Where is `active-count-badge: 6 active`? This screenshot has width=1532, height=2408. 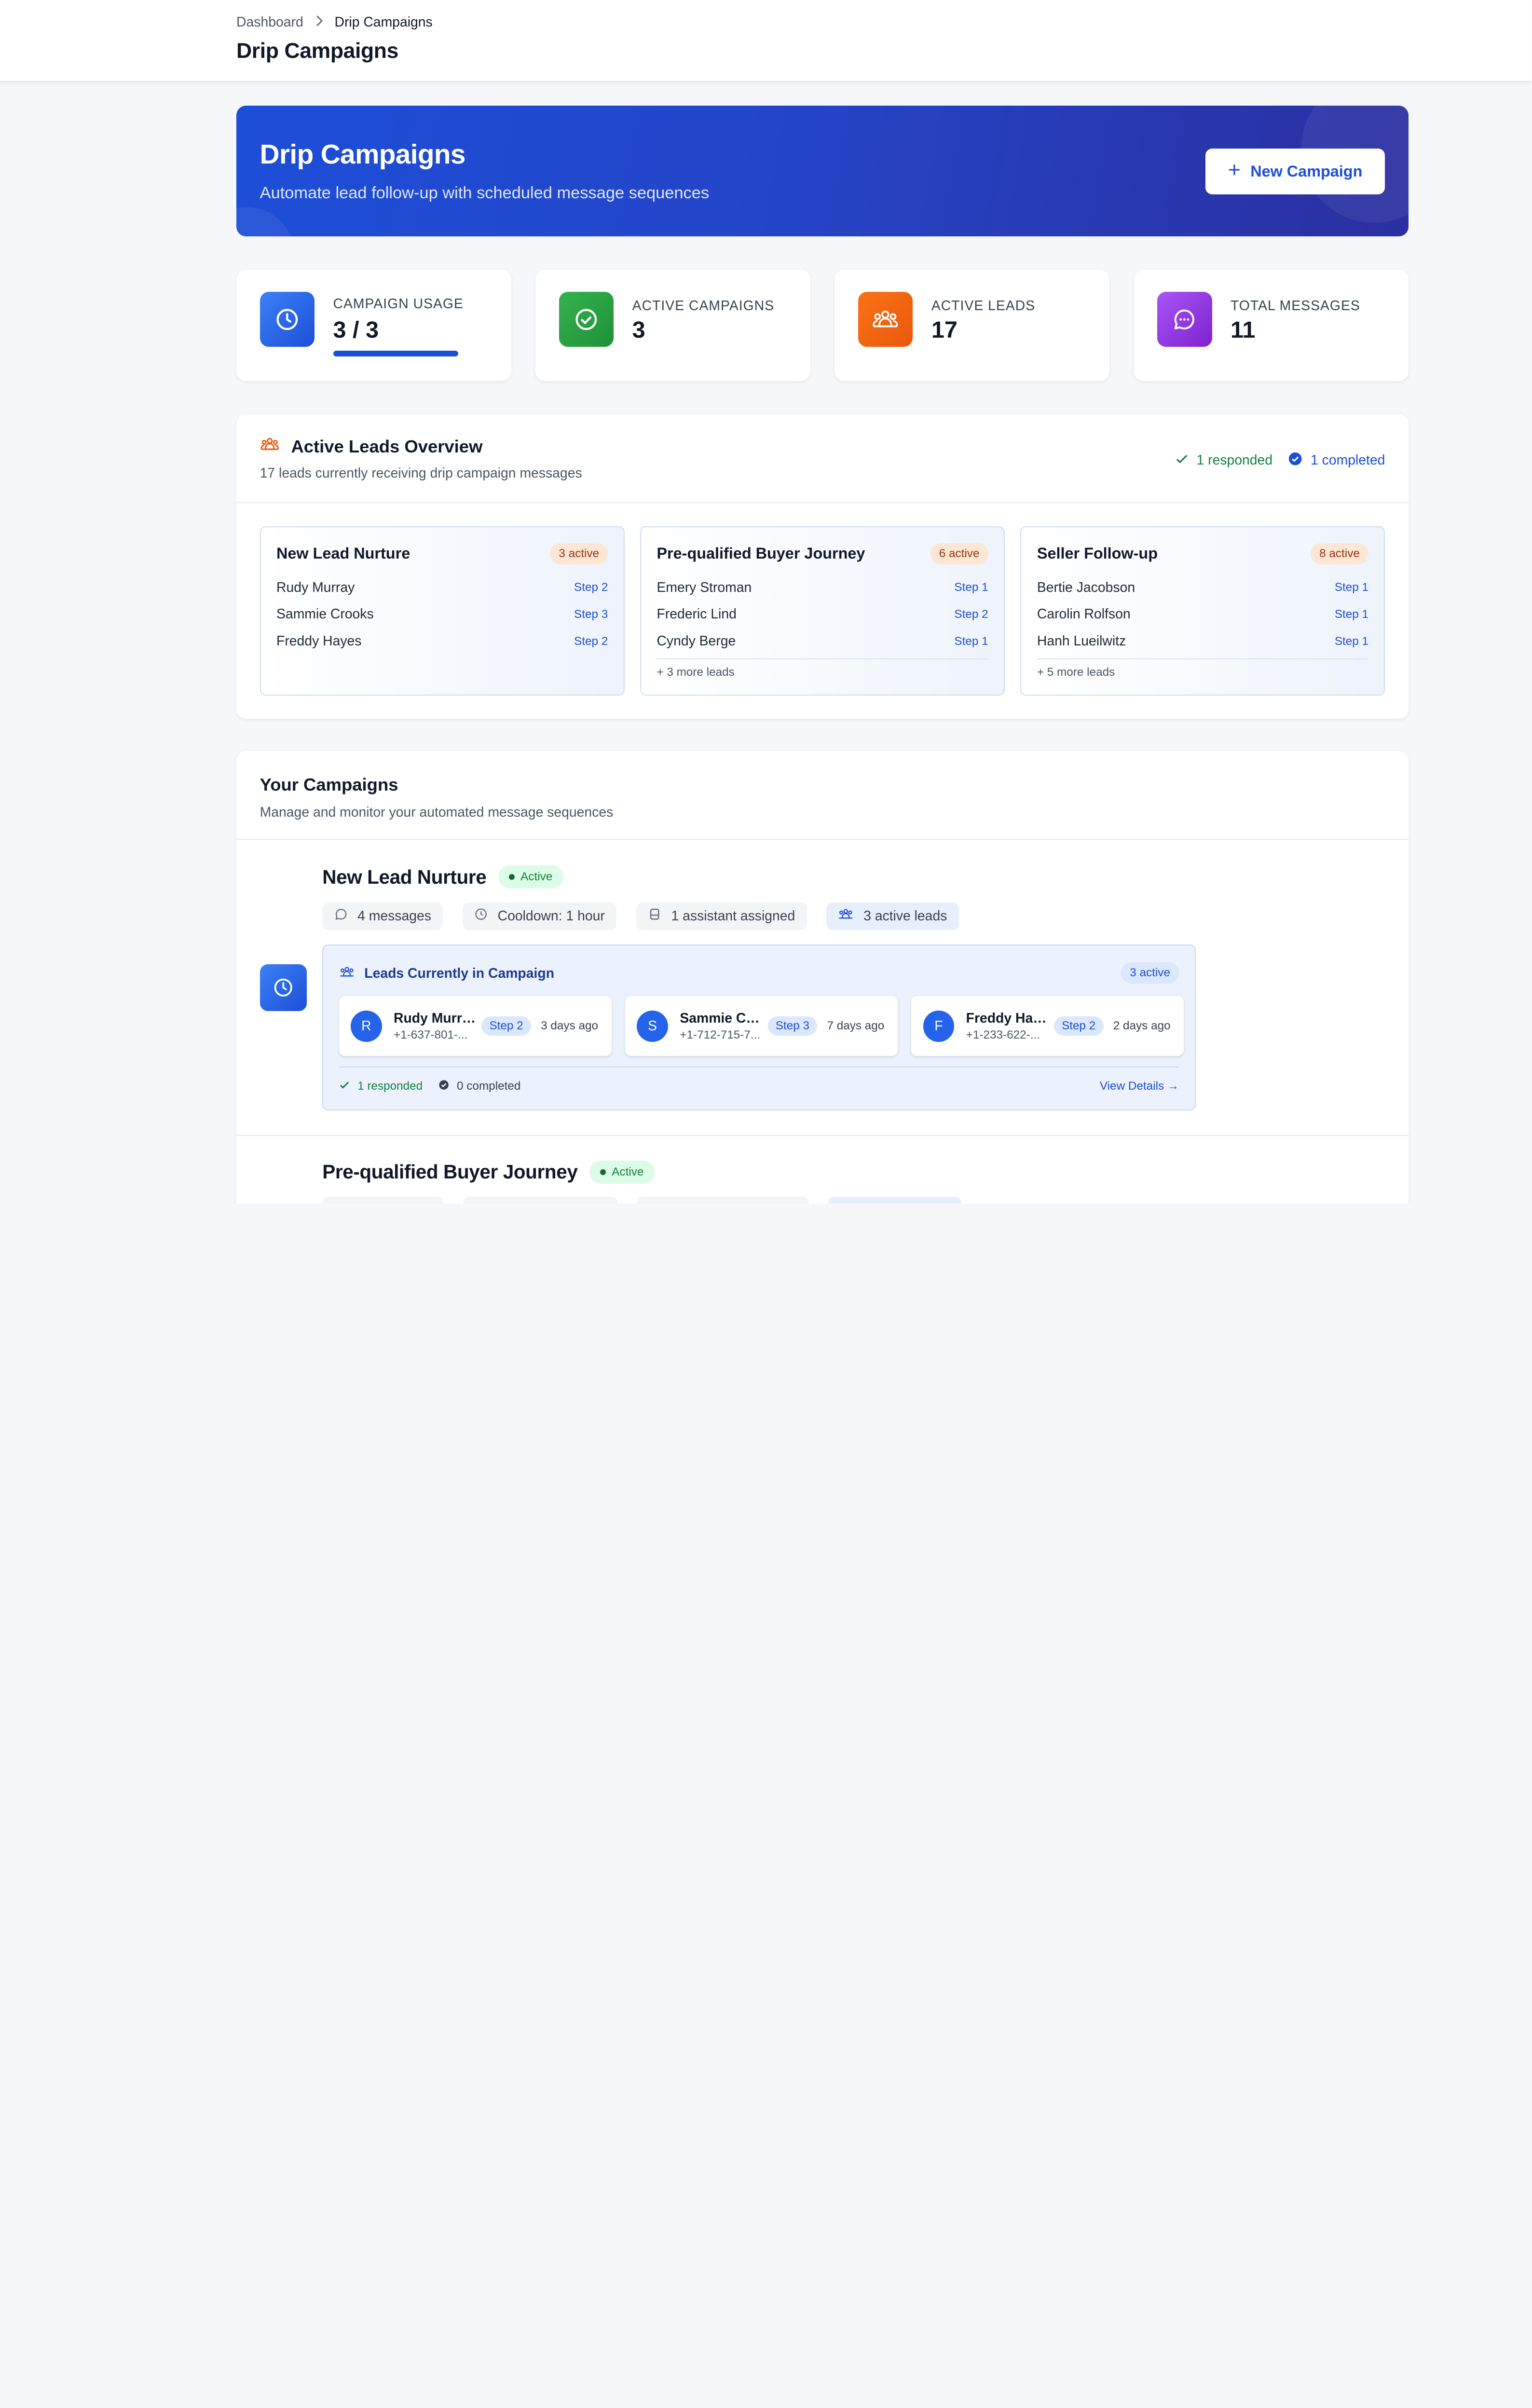 active-count-badge: 6 active is located at coordinates (959, 554).